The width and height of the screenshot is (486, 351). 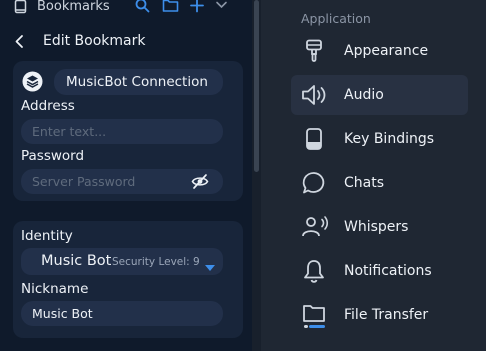 I want to click on chevron-down-icon, so click(x=221, y=8).